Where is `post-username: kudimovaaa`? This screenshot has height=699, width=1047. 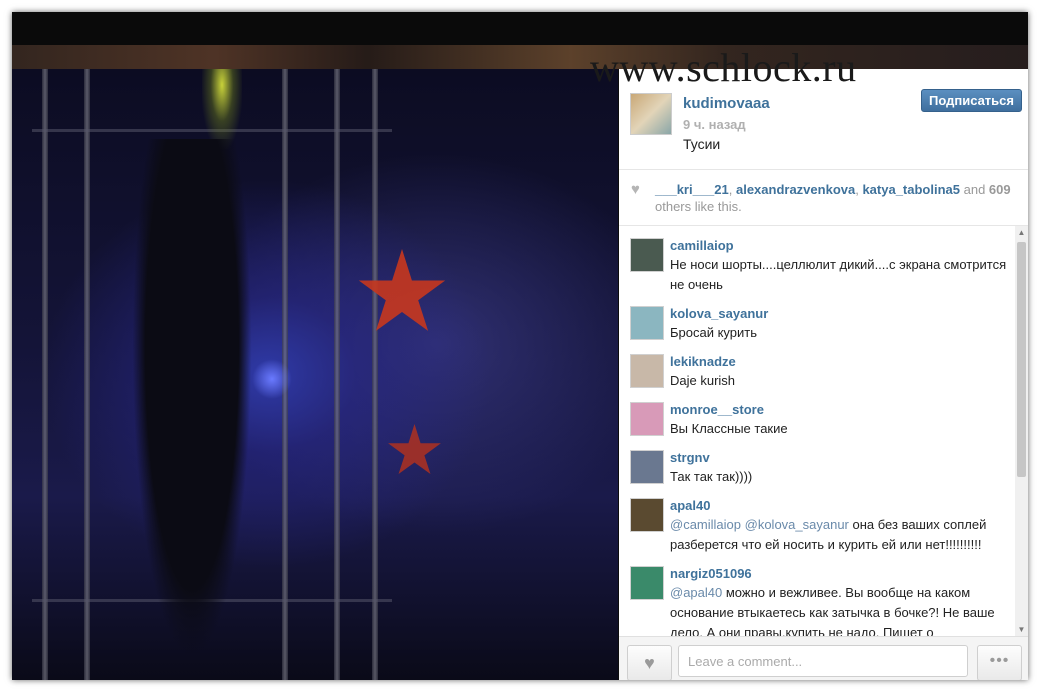
post-username: kudimovaaa is located at coordinates (726, 103).